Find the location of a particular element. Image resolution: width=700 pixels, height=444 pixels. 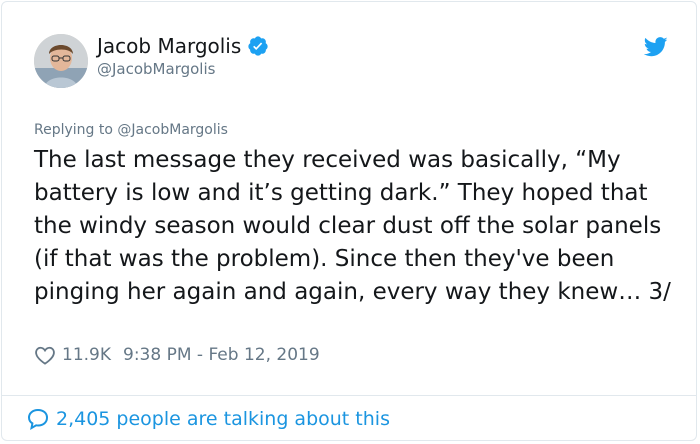

author-name: Jacob Margolis is located at coordinates (169, 46).